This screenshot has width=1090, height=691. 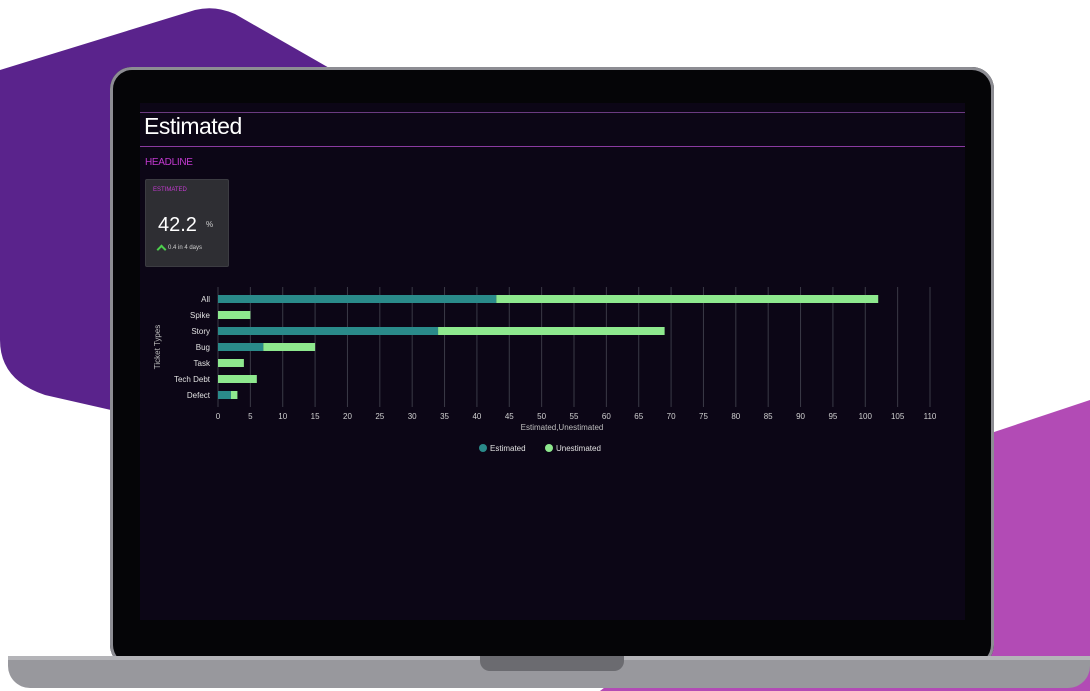 I want to click on x-tick-label: 50, so click(x=541, y=416).